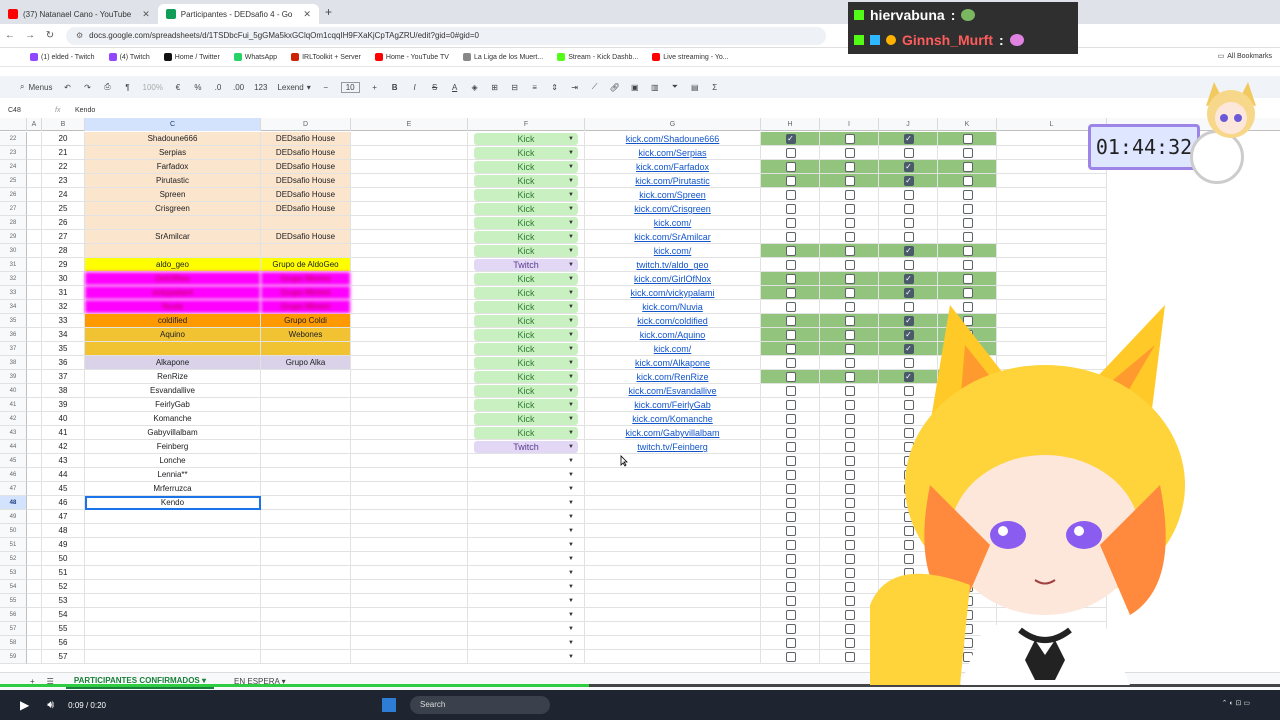 Image resolution: width=1280 pixels, height=720 pixels. Describe the element at coordinates (575, 87) in the screenshot. I see `text-wrap-icon: ⇥` at that location.